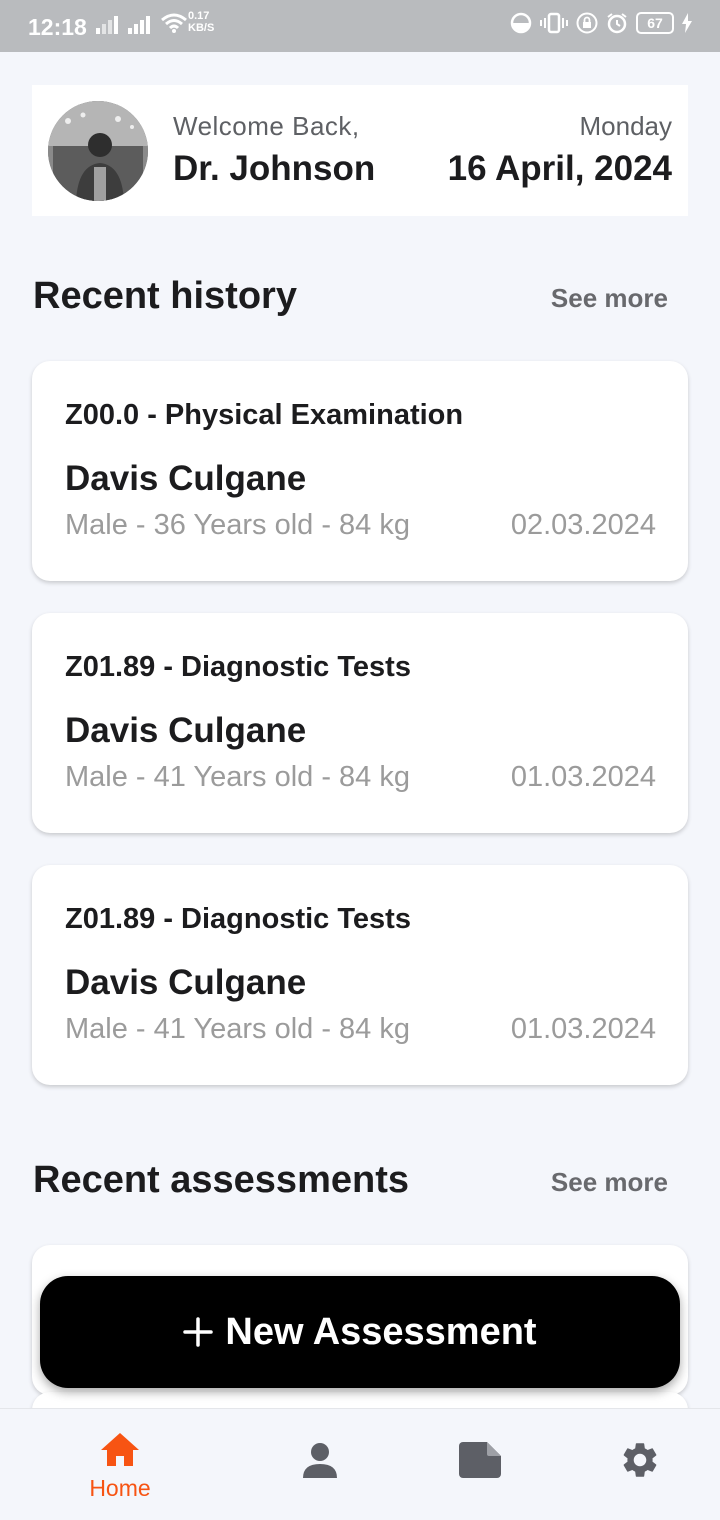 This screenshot has width=720, height=1520. I want to click on current-date: 16 April, 2024, so click(559, 168).